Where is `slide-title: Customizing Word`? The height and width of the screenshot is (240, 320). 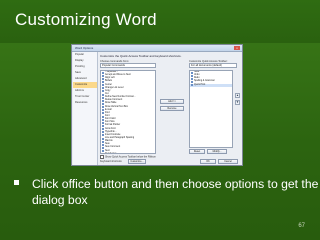 slide-title: Customizing Word is located at coordinates (86, 19).